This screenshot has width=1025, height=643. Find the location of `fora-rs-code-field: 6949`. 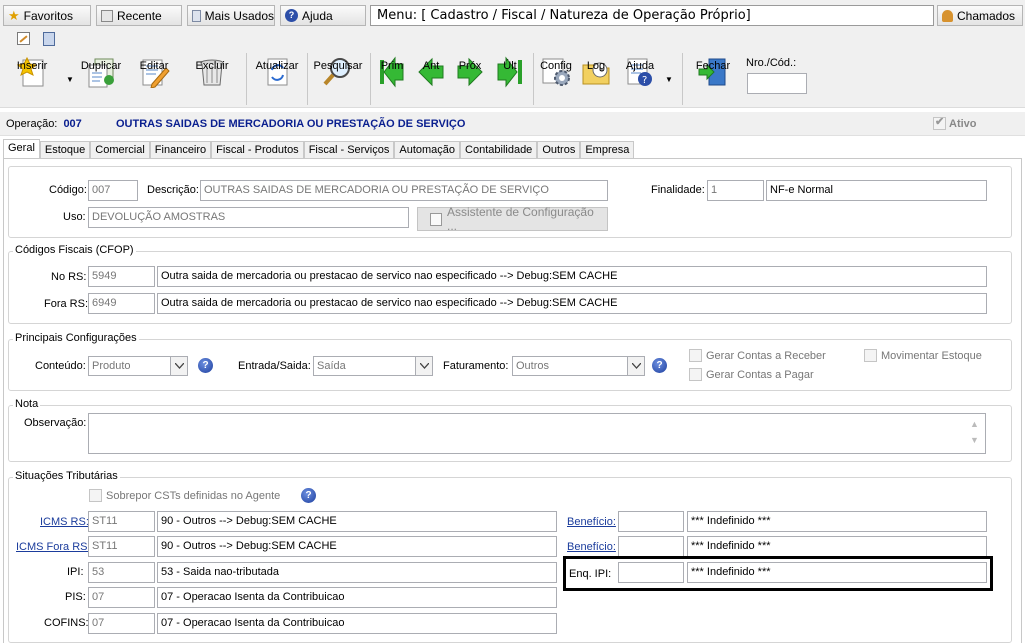

fora-rs-code-field: 6949 is located at coordinates (121, 303).